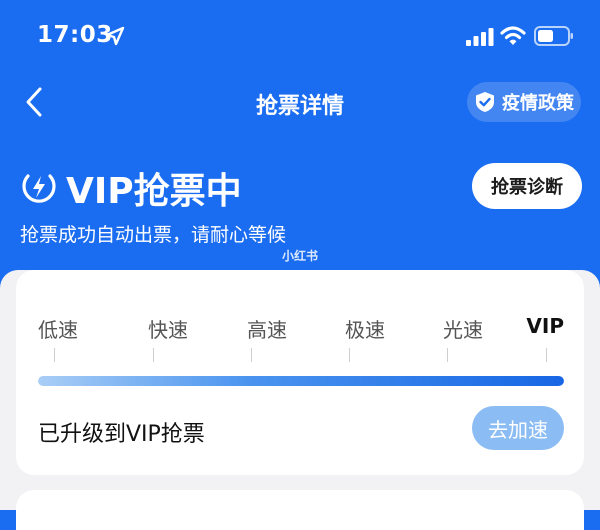 The height and width of the screenshot is (530, 600). Describe the element at coordinates (527, 186) in the screenshot. I see `ticket-diagnose-button: 抢票诊断` at that location.